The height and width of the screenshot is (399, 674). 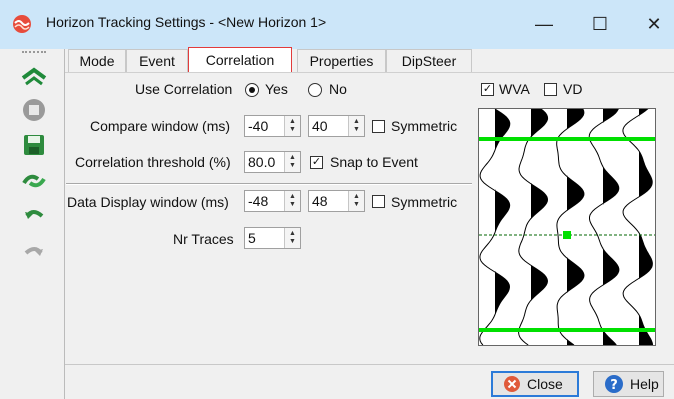 I want to click on help-button: ? Help, so click(x=628, y=384).